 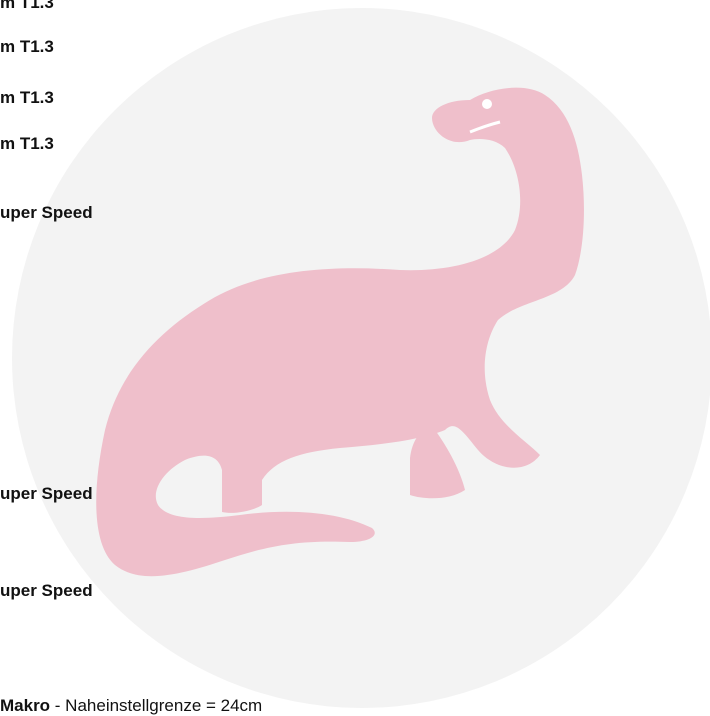 I want to click on macro-detail: - Naheinstellgrenze = 24cm, so click(x=156, y=705).